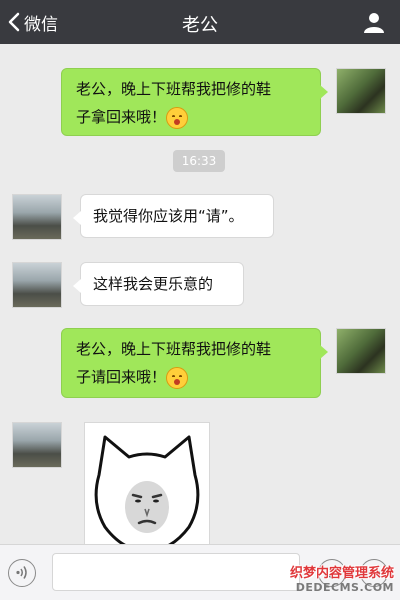 The image size is (400, 600). Describe the element at coordinates (200, 25) in the screenshot. I see `chat-title: 老公` at that location.